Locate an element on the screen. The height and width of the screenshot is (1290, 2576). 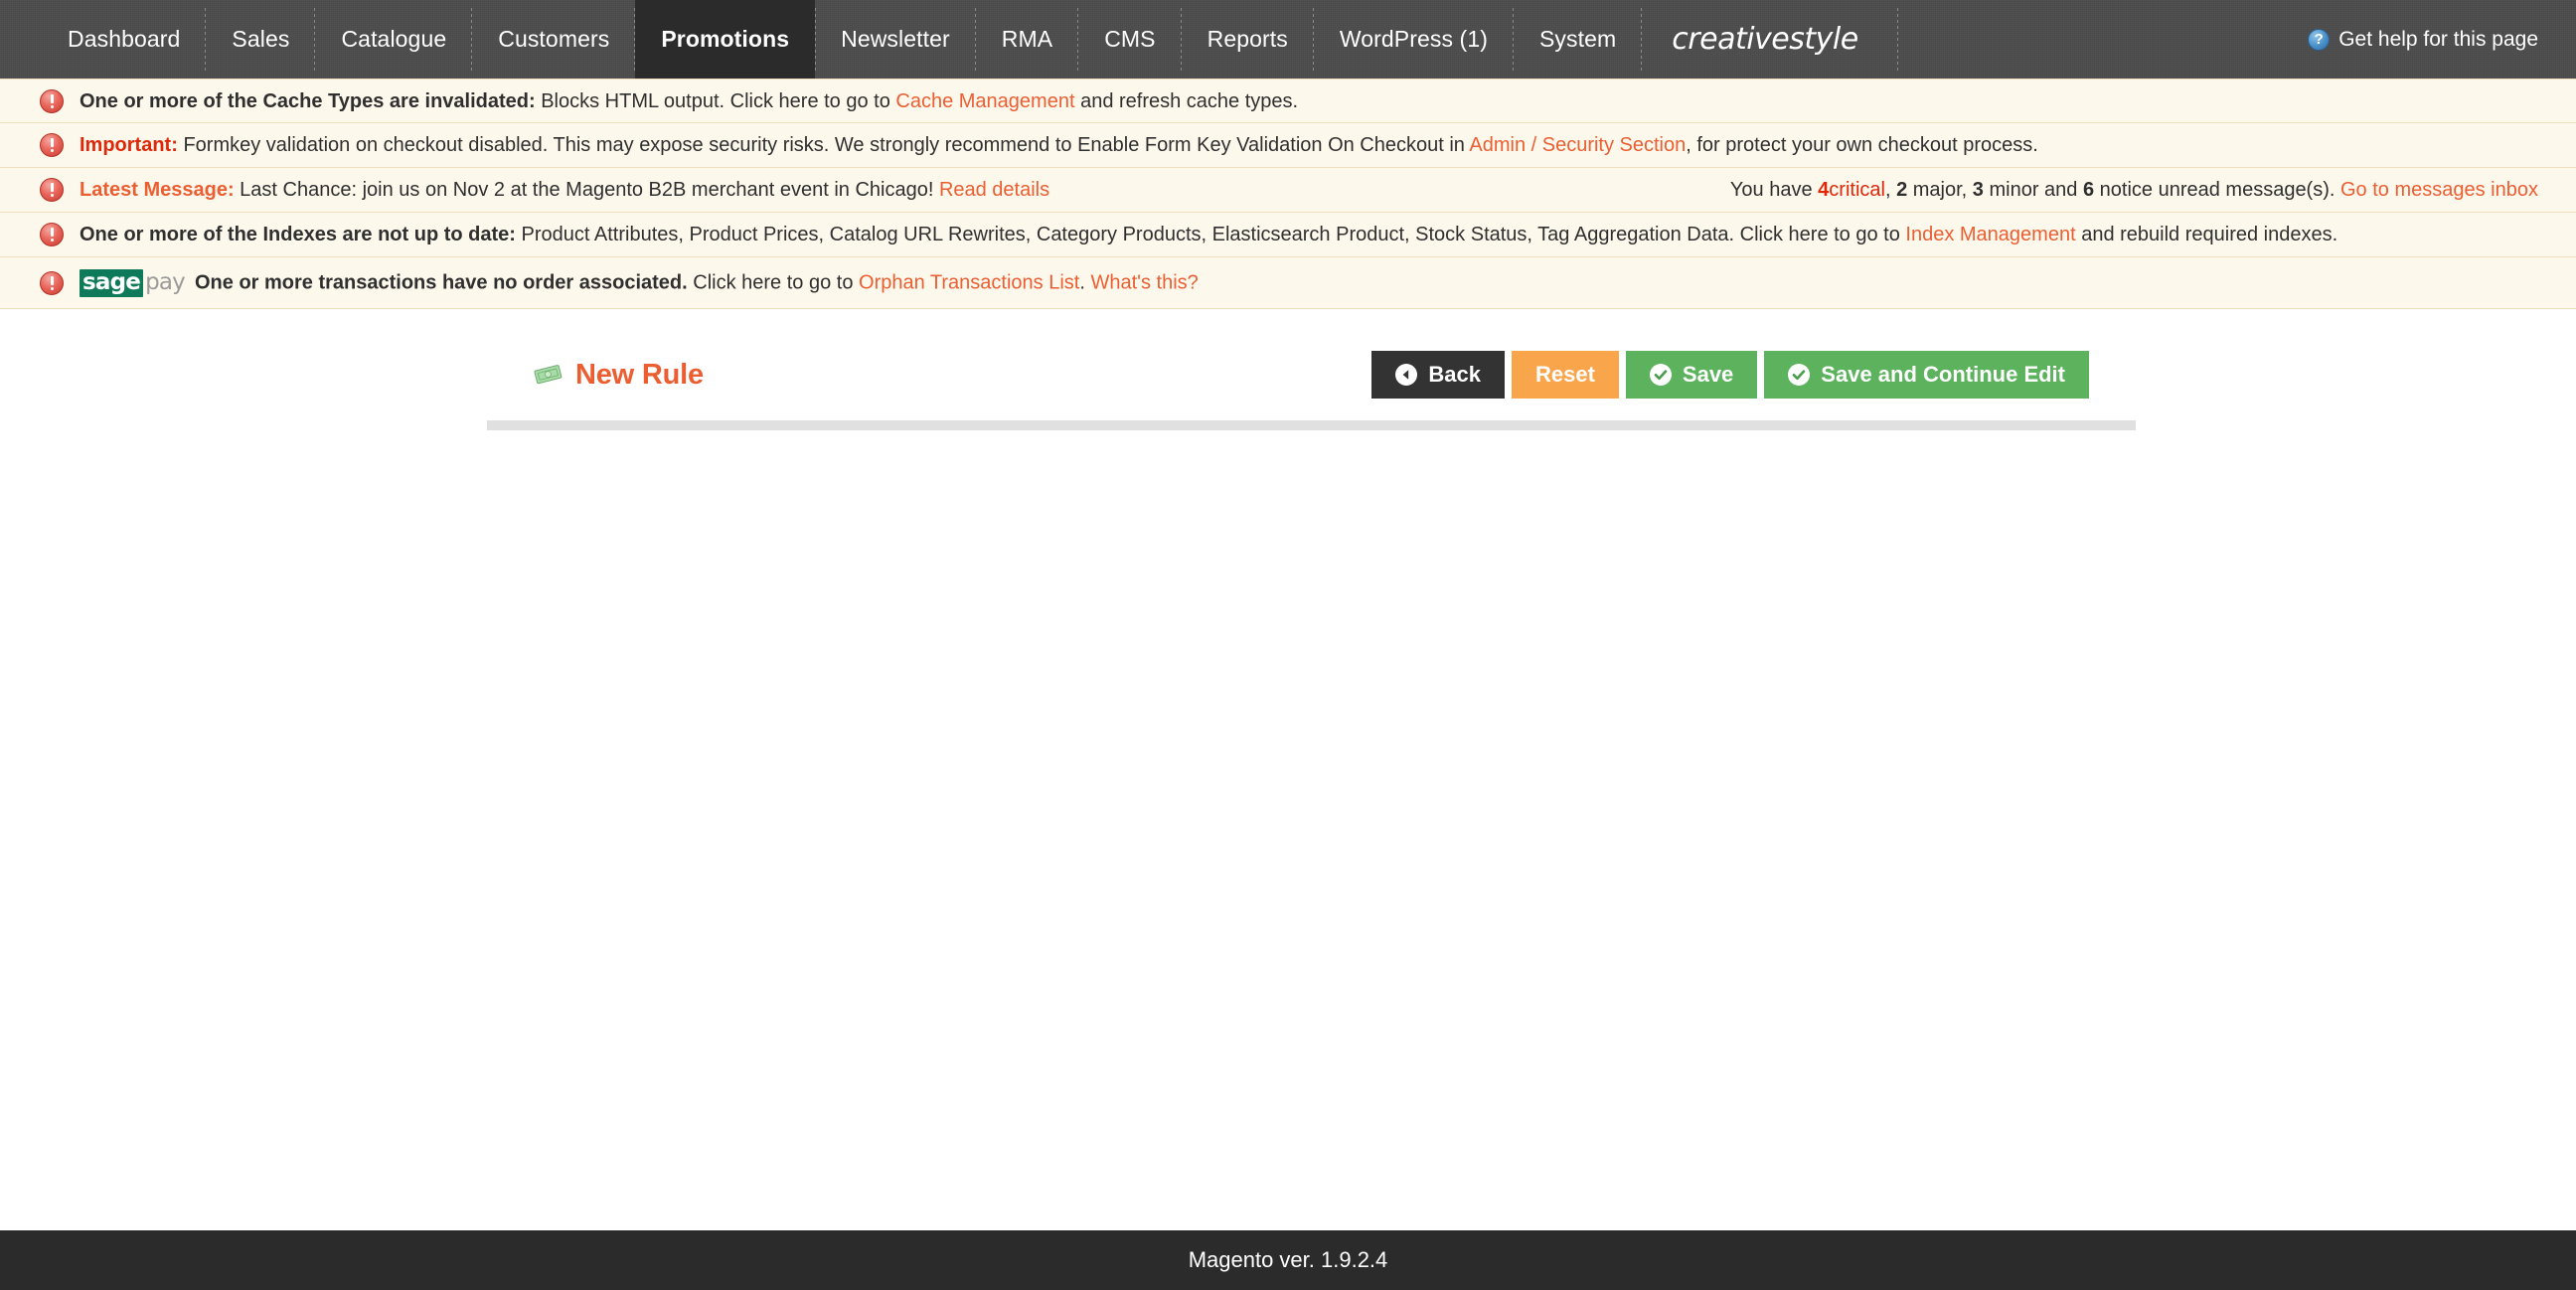
message-link: Admin / Security Section is located at coordinates (1577, 145).